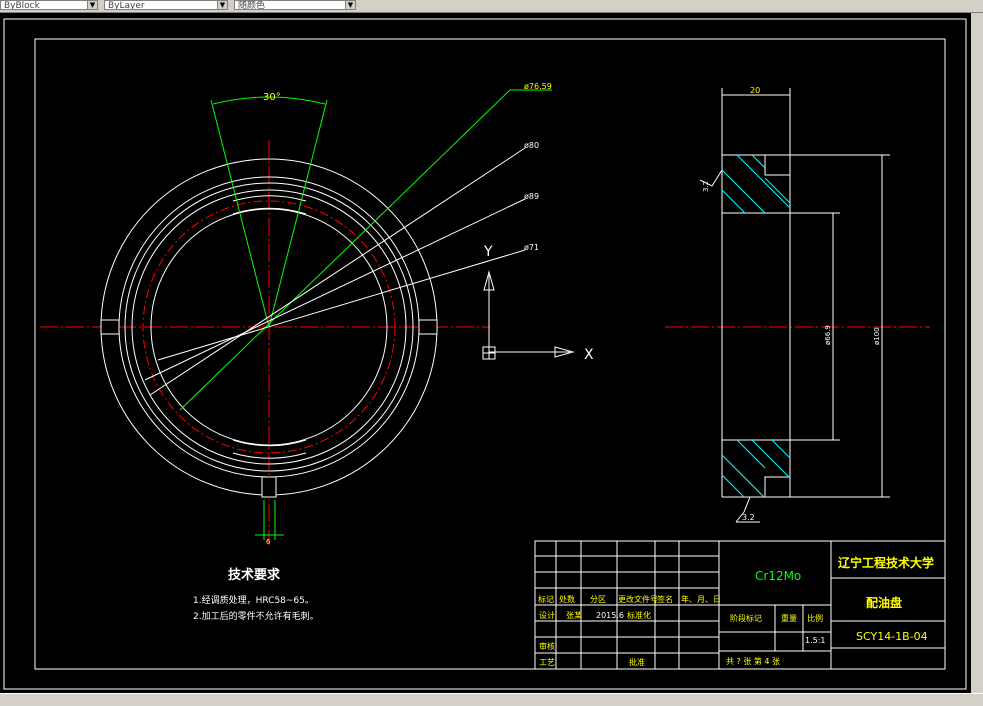 The width and height of the screenshot is (983, 706). I want to click on svg-text: 设计, so click(547, 615).